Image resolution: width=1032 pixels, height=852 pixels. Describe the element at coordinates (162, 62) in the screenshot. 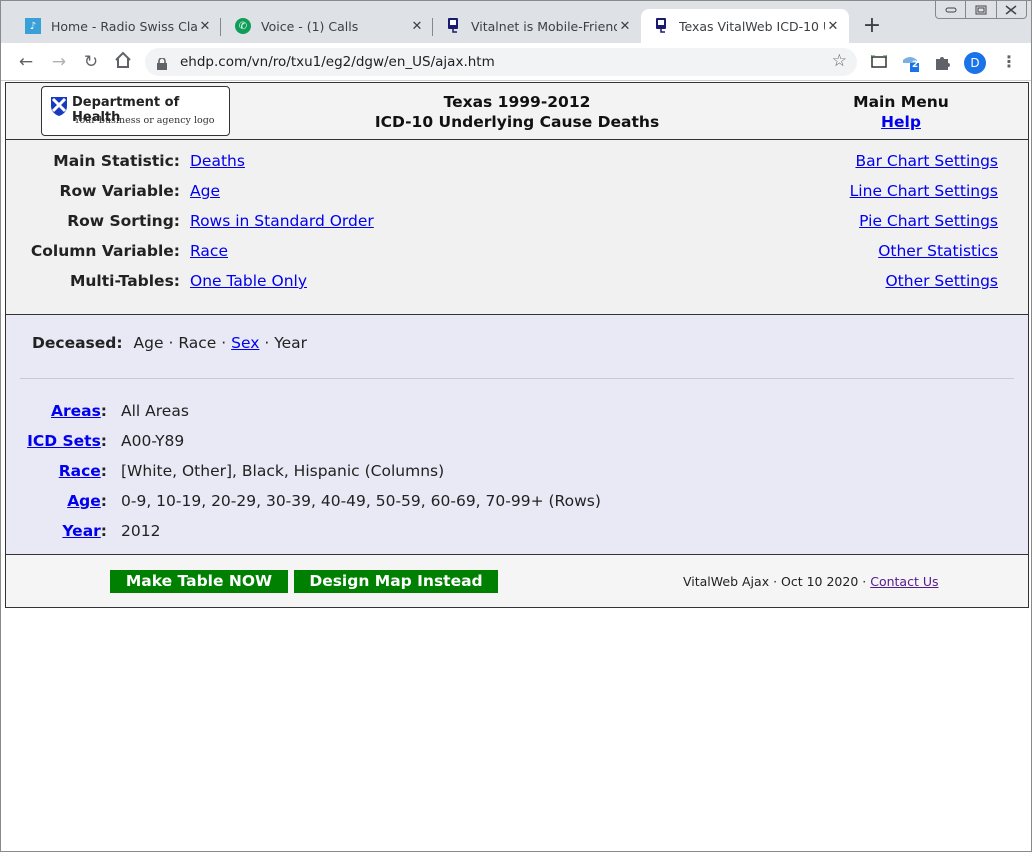

I see `lock-icon` at that location.